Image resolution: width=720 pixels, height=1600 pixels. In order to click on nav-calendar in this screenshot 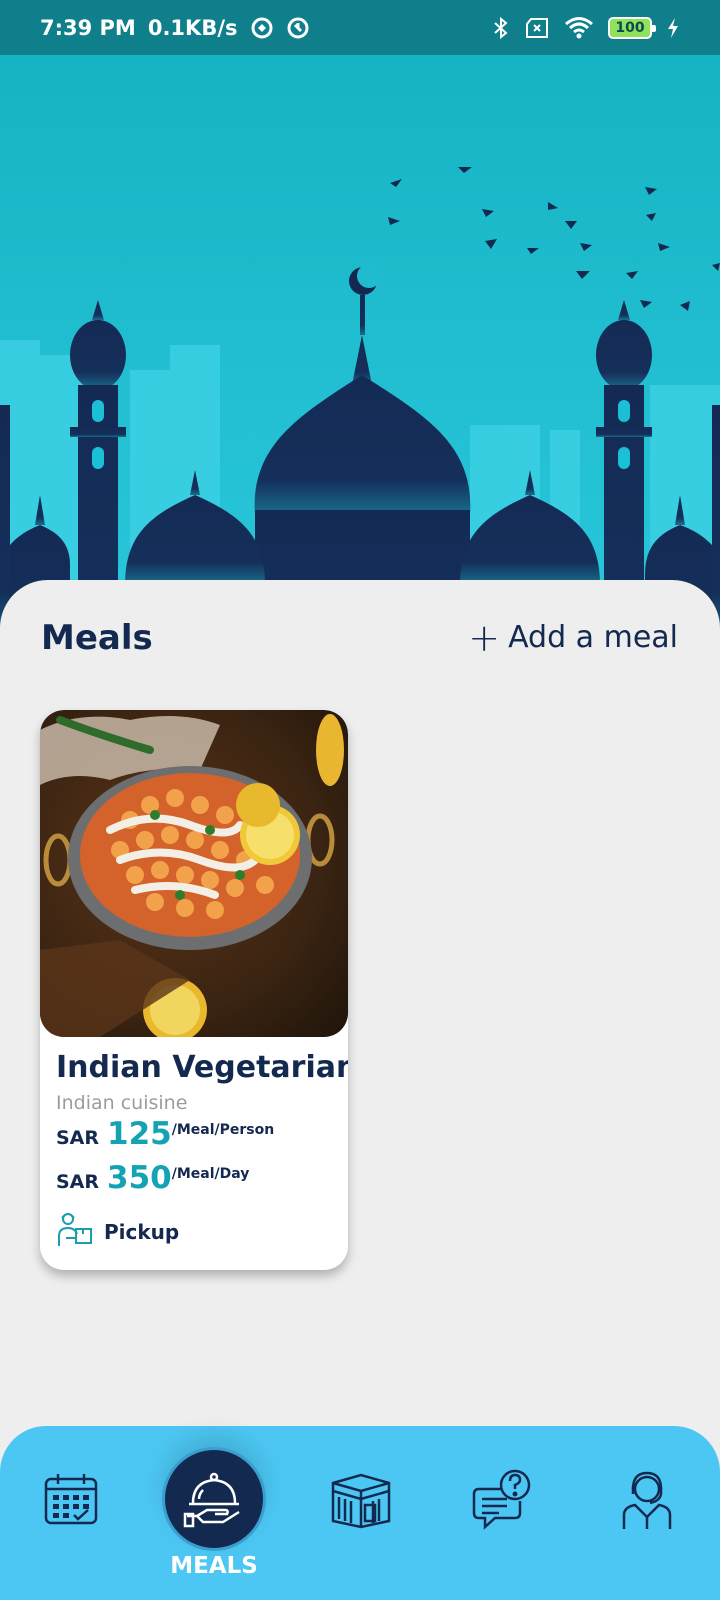, I will do `click(71, 1501)`.